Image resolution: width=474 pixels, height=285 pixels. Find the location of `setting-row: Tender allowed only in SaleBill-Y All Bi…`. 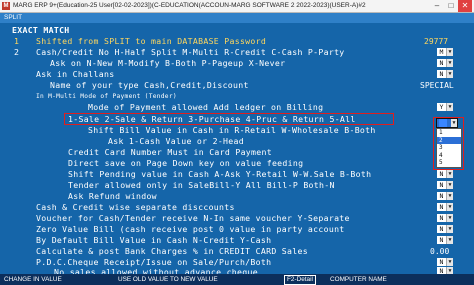

setting-row: Tender allowed only in SaleBill-Y All Bi… is located at coordinates (237, 185).